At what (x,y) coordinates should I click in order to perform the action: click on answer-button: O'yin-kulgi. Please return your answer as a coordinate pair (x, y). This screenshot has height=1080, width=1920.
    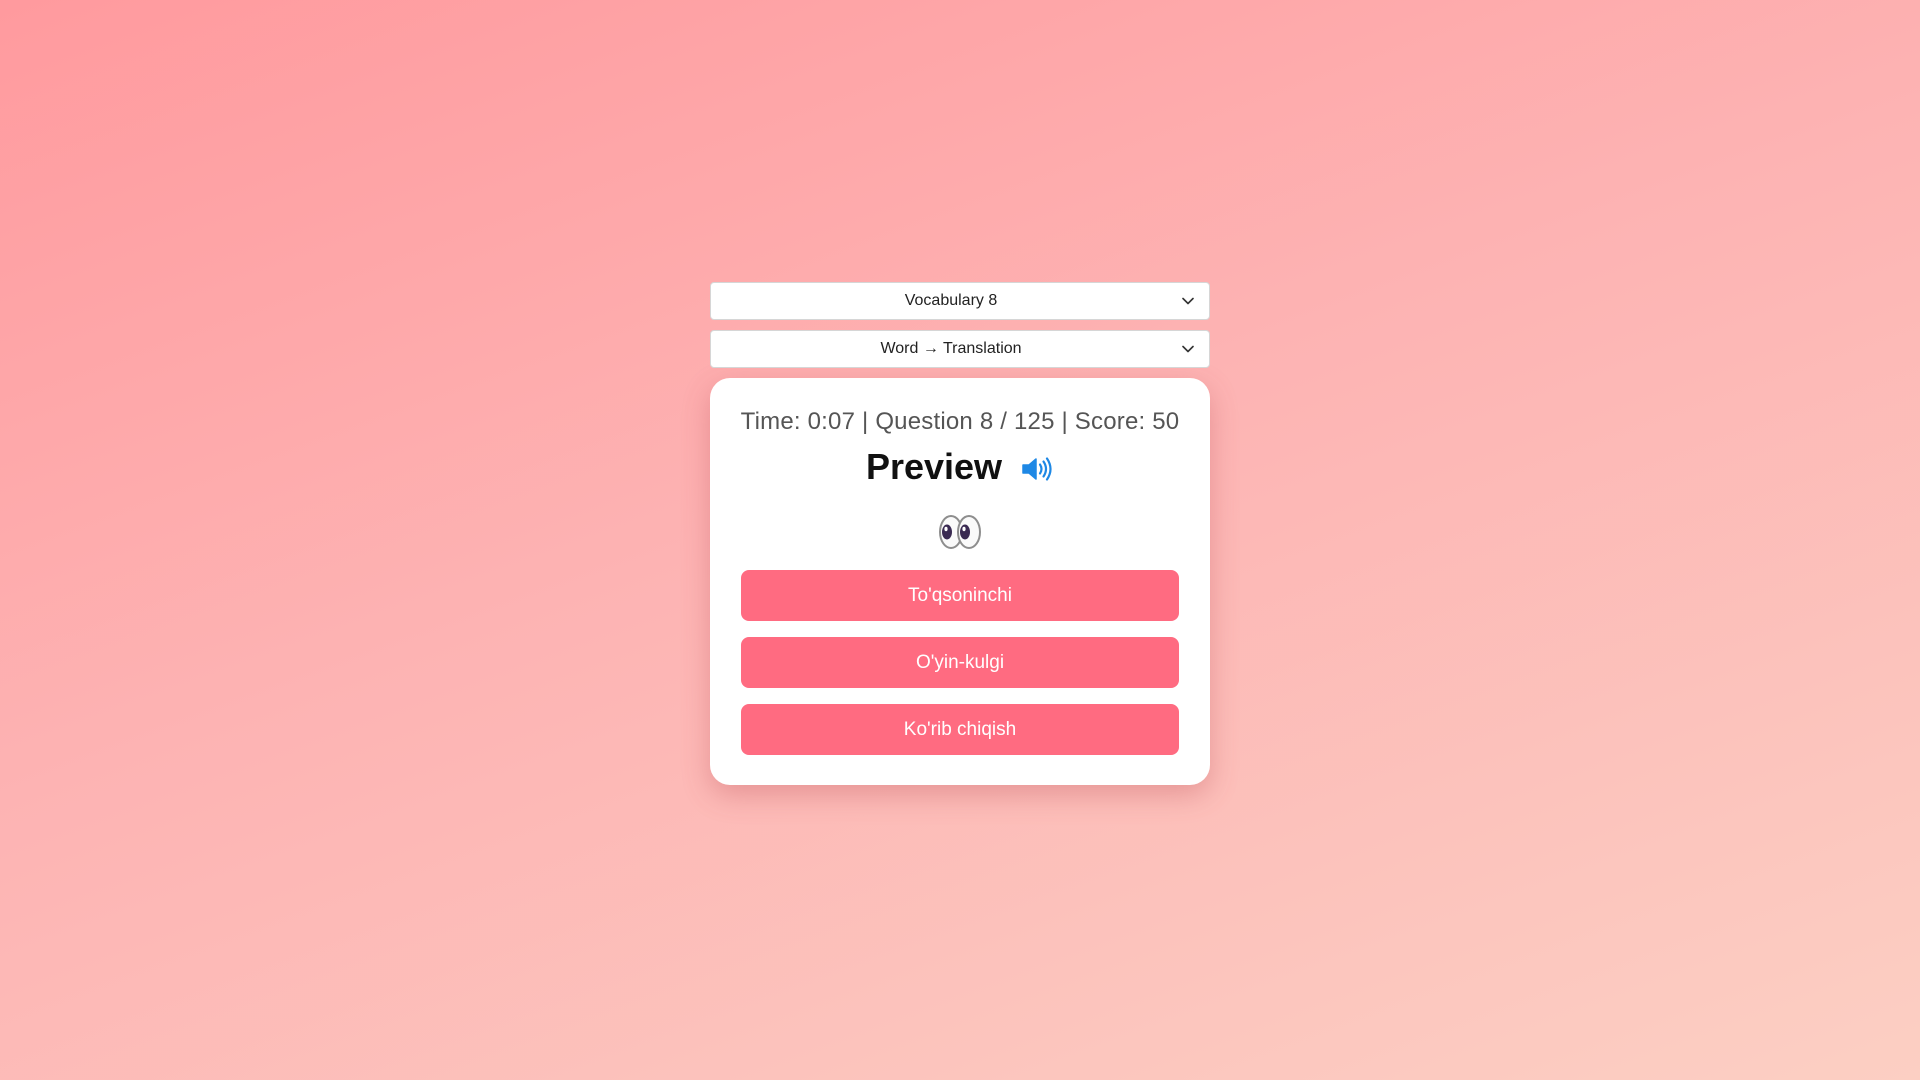
    Looking at the image, I should click on (960, 662).